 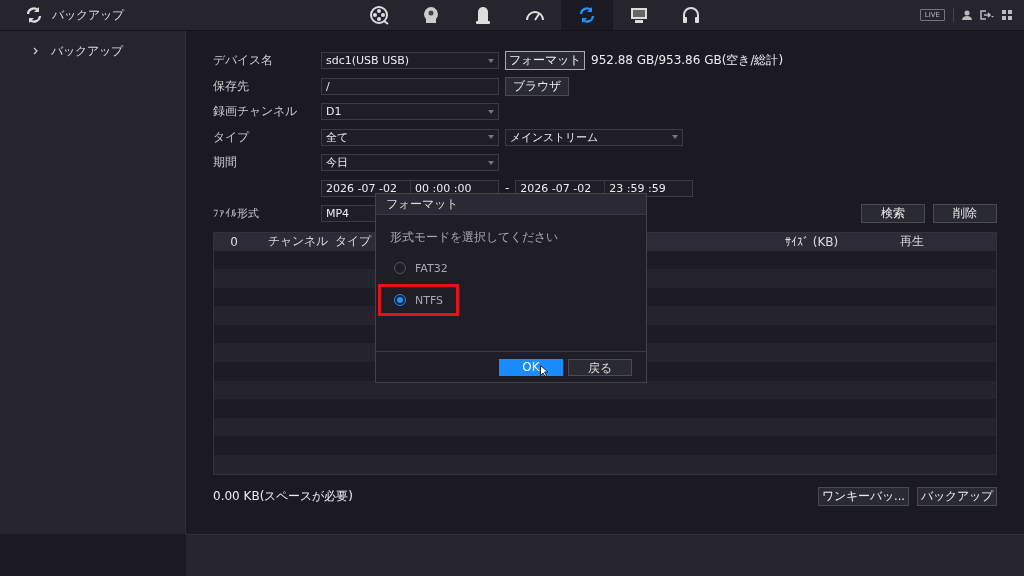 I want to click on dialog-prompt: 形式モードを選択してください, so click(x=474, y=237).